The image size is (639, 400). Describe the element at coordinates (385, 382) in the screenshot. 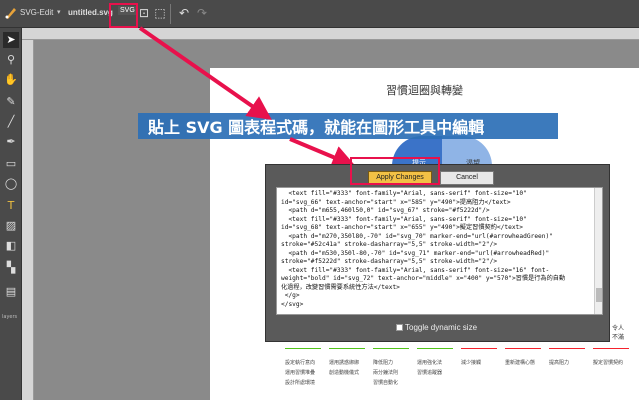

I see `legend-text: 習慣自動化` at that location.